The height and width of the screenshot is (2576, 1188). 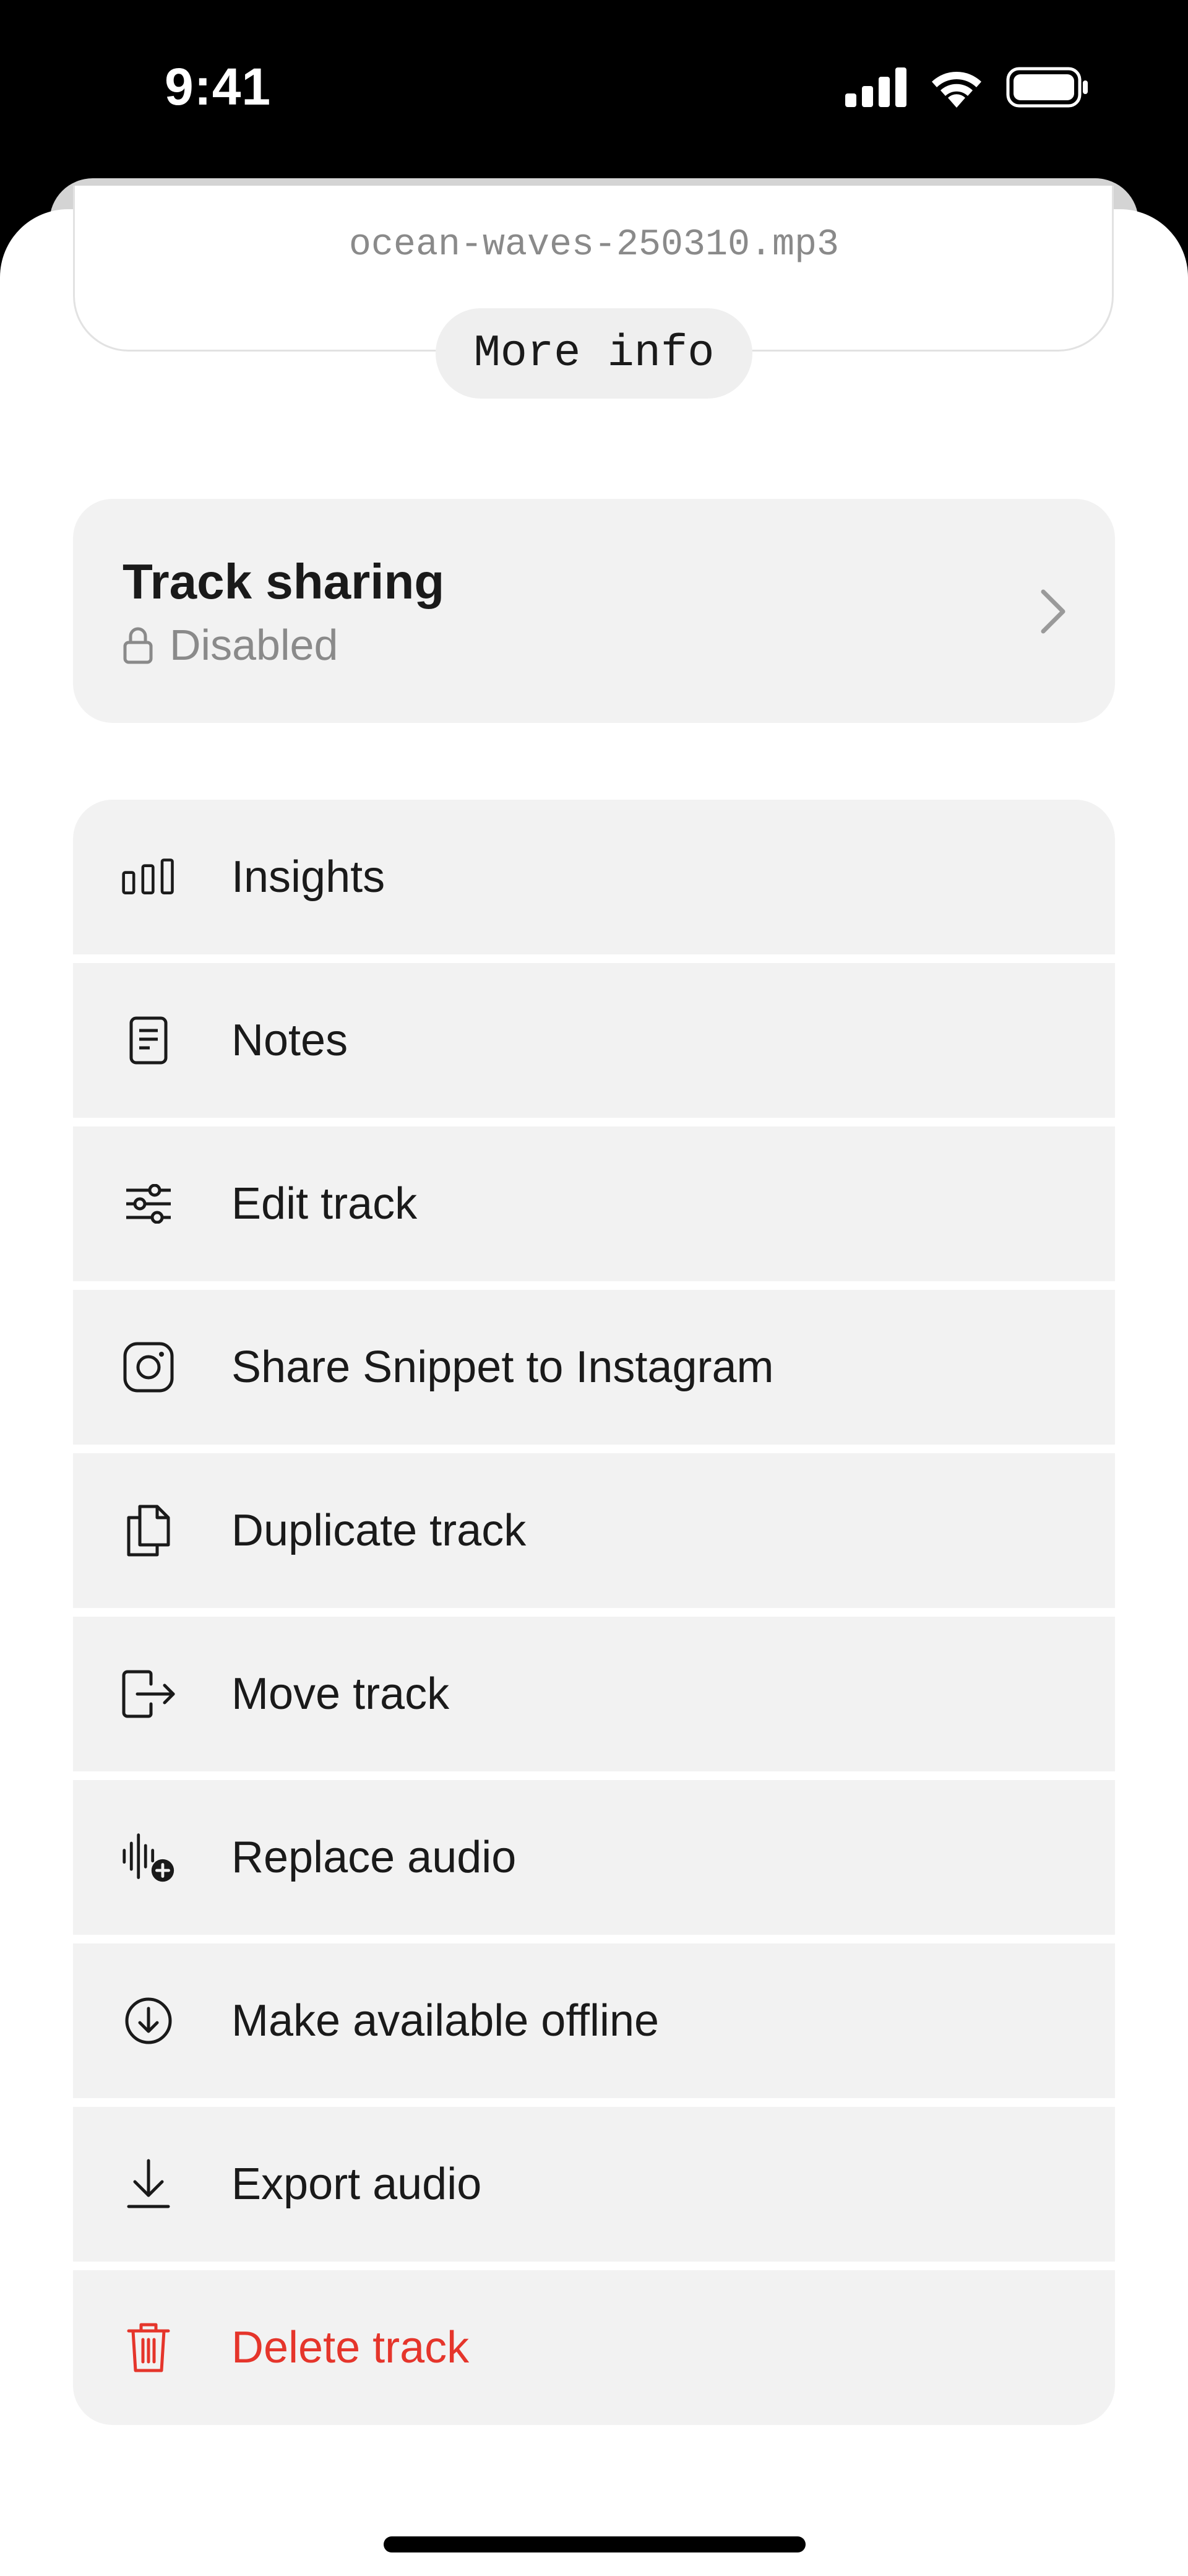 What do you see at coordinates (148, 1694) in the screenshot?
I see `move-icon` at bounding box center [148, 1694].